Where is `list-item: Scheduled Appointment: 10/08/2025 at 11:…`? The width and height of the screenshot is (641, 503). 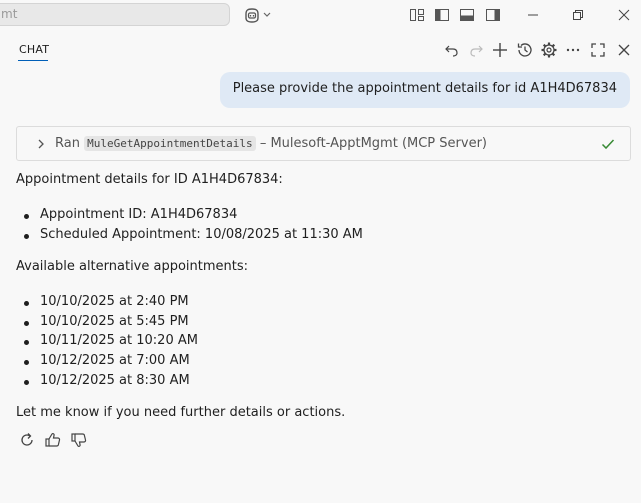
list-item: Scheduled Appointment: 10/08/2025 at 11:… is located at coordinates (193, 234).